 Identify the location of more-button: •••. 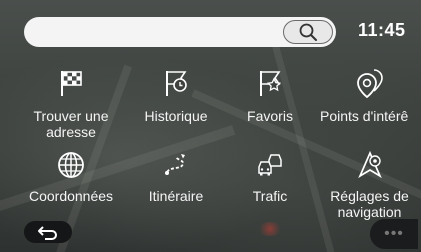
(394, 234).